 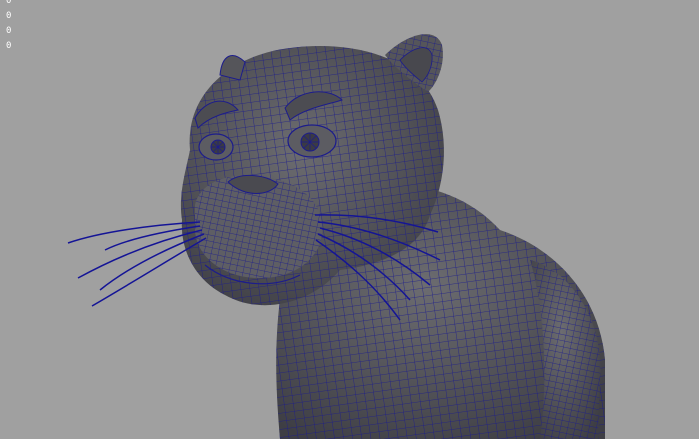 I want to click on hud-readout: 0 0 0 0, so click(x=8, y=27).